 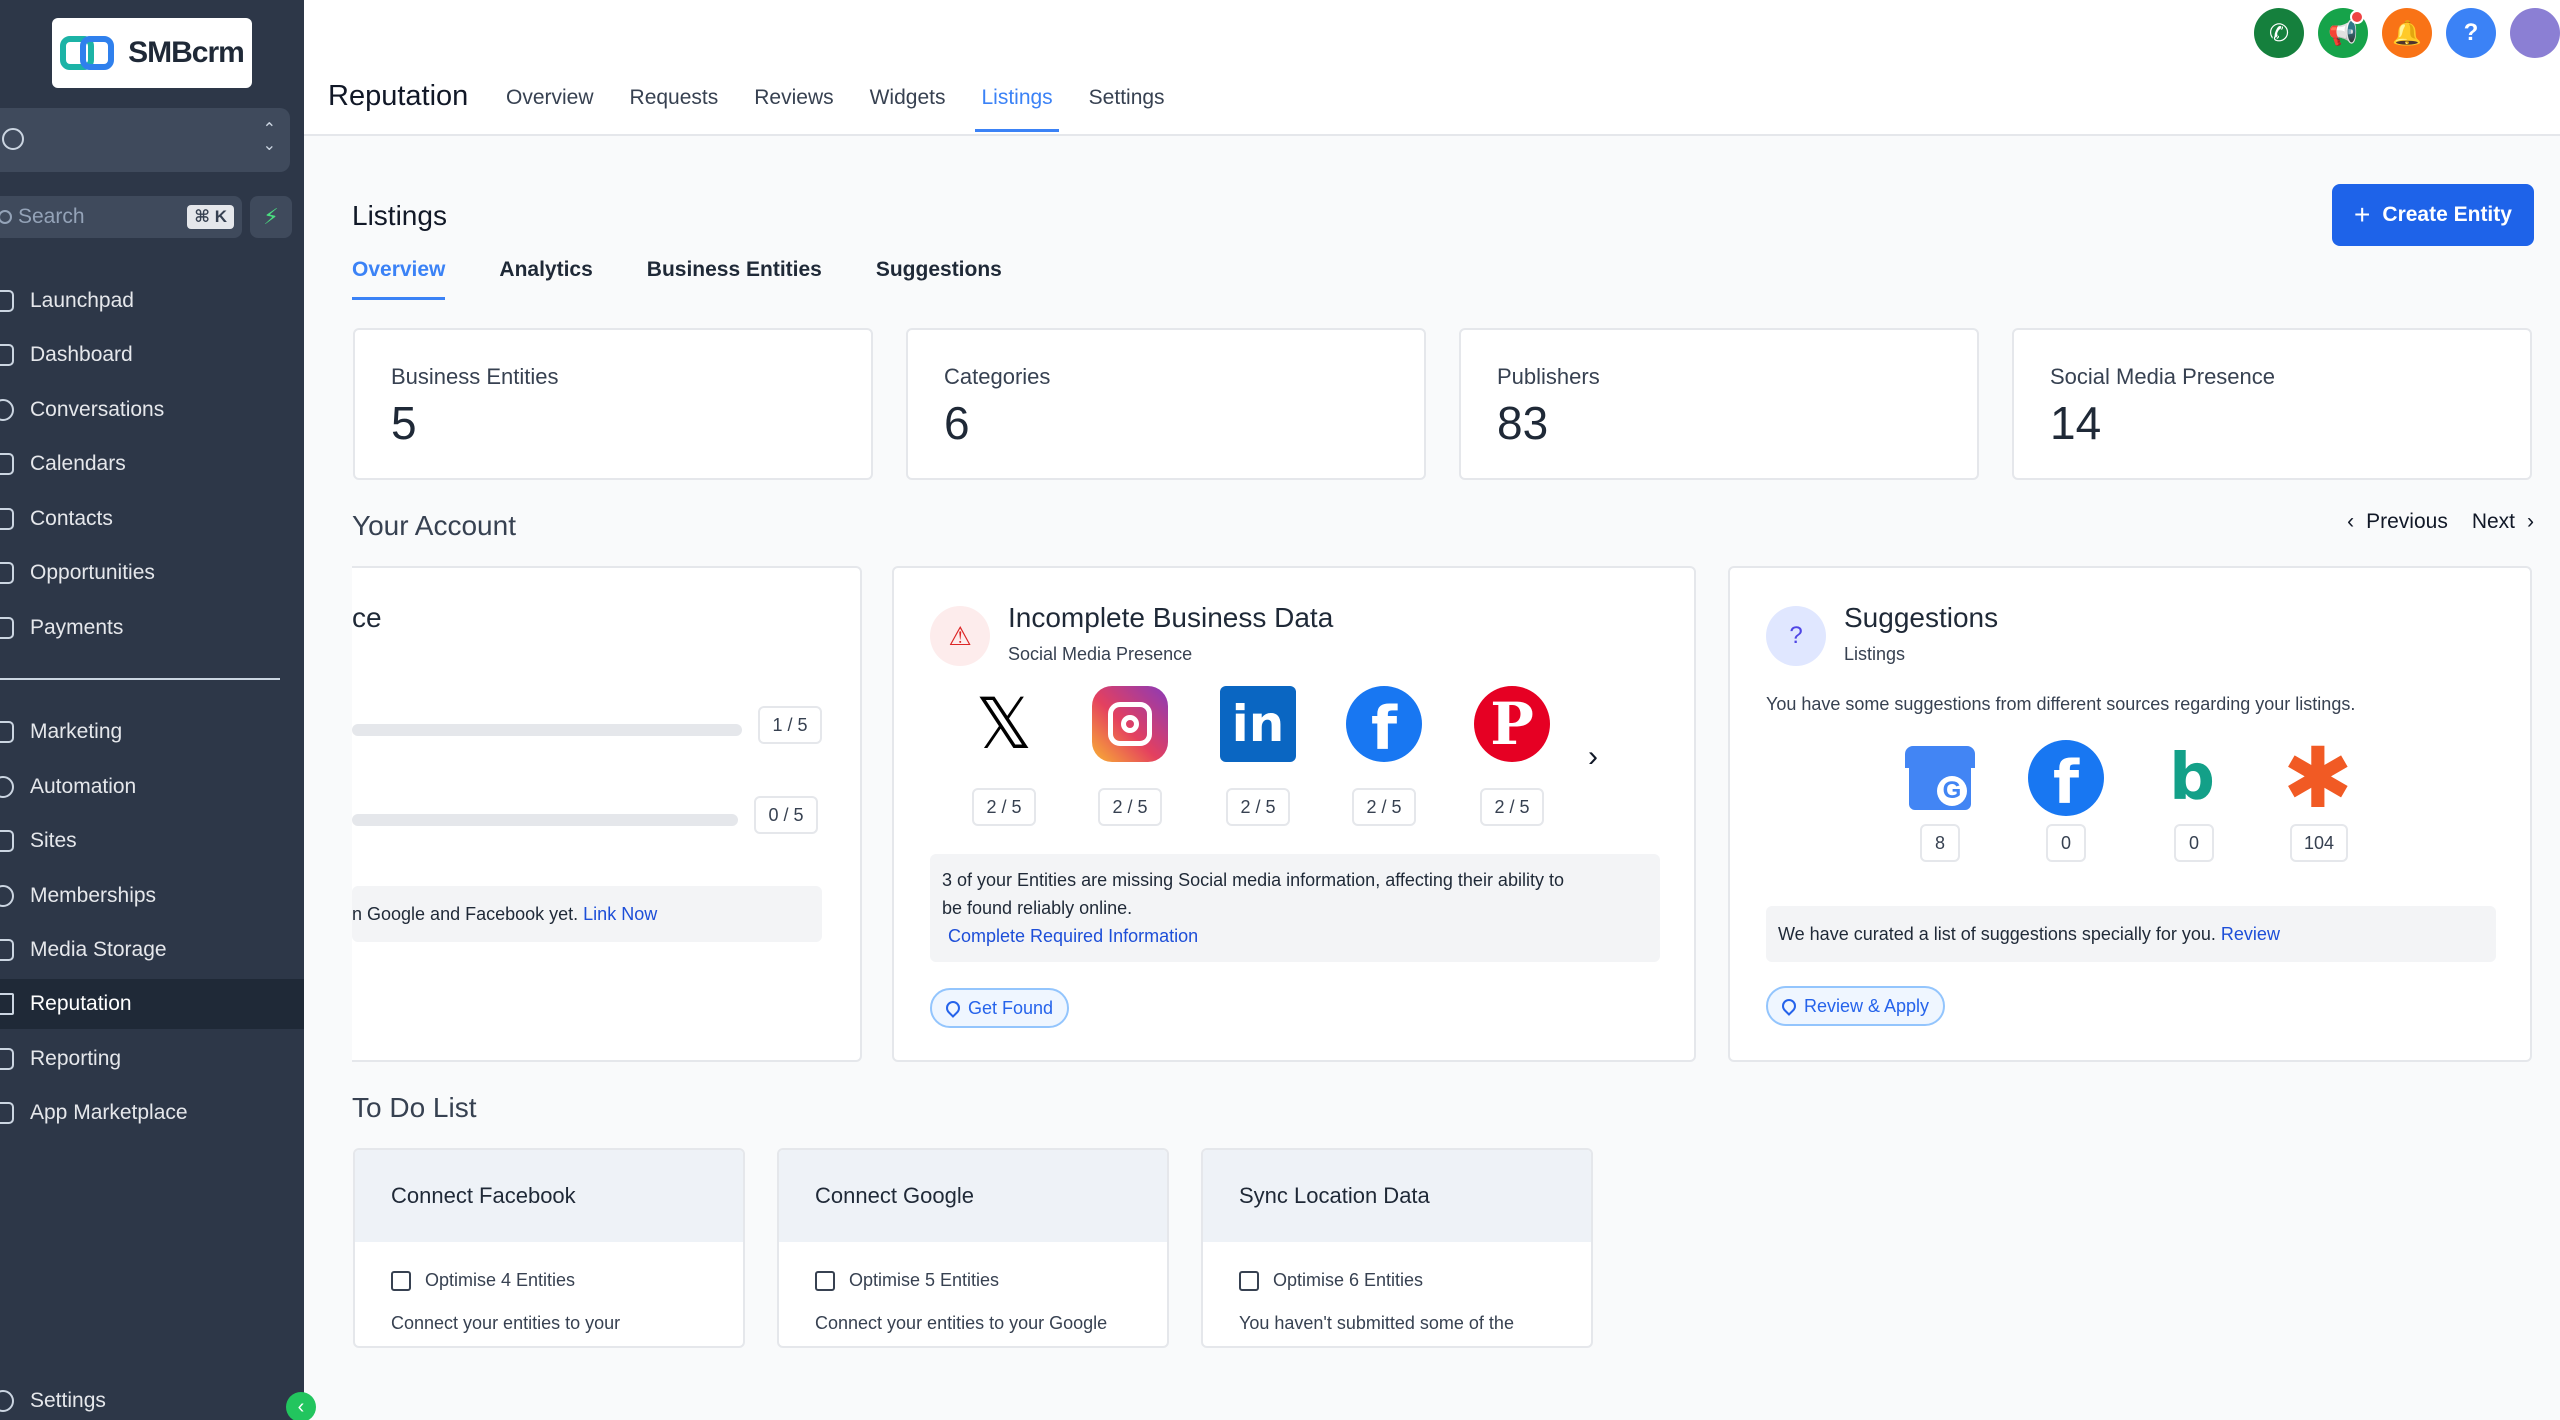 I want to click on tab-overview: Overview, so click(x=550, y=100).